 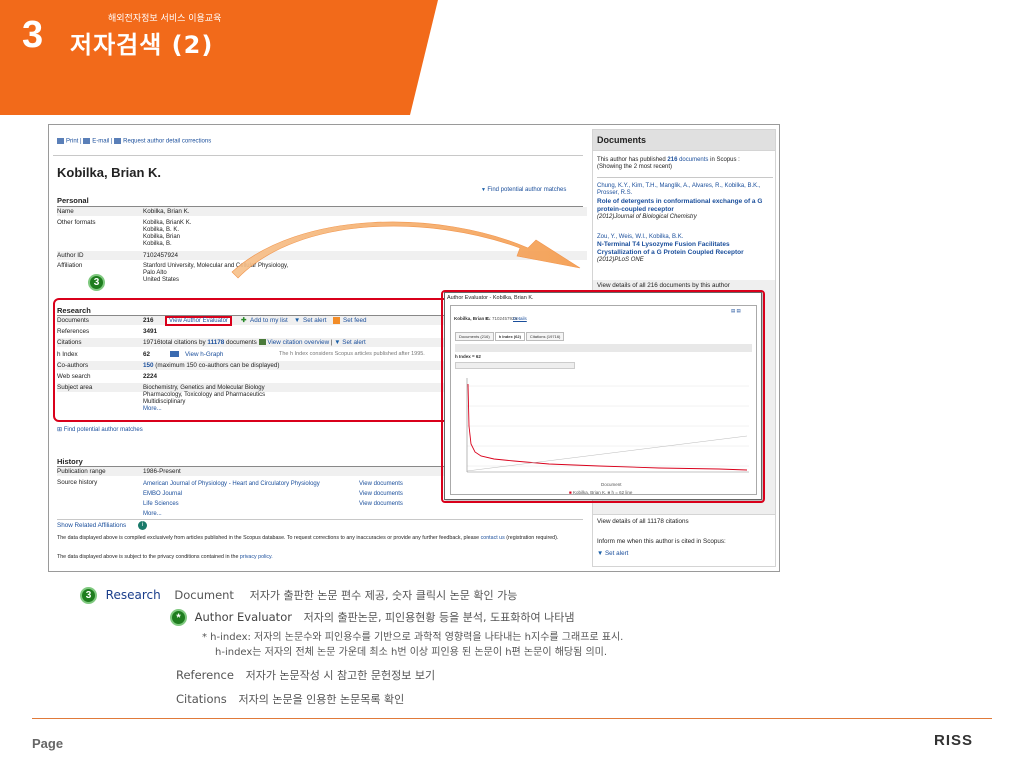 I want to click on evaluator-label: Author Evaluator, so click(x=243, y=617).